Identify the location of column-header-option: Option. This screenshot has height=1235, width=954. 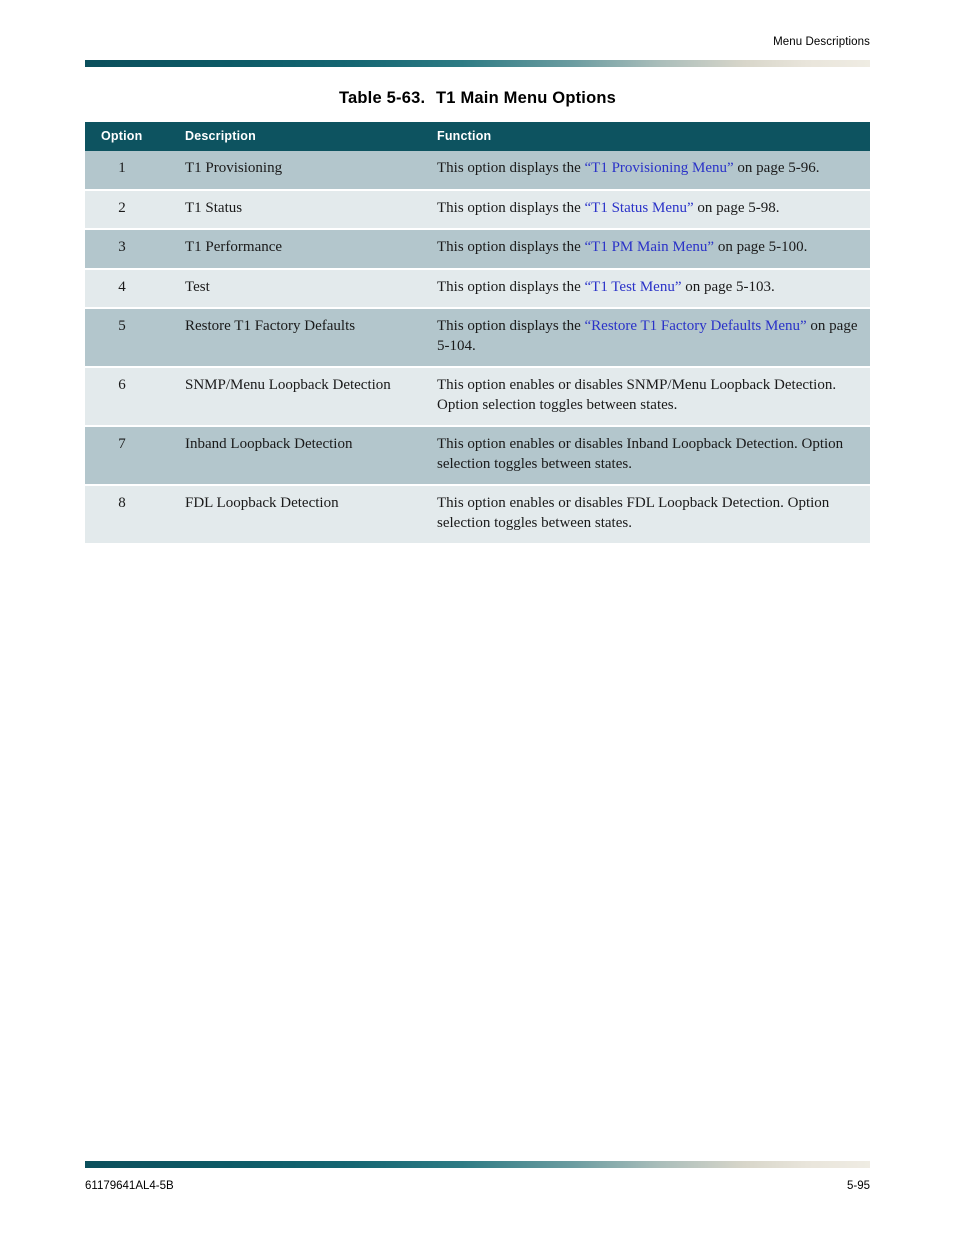
(131, 136).